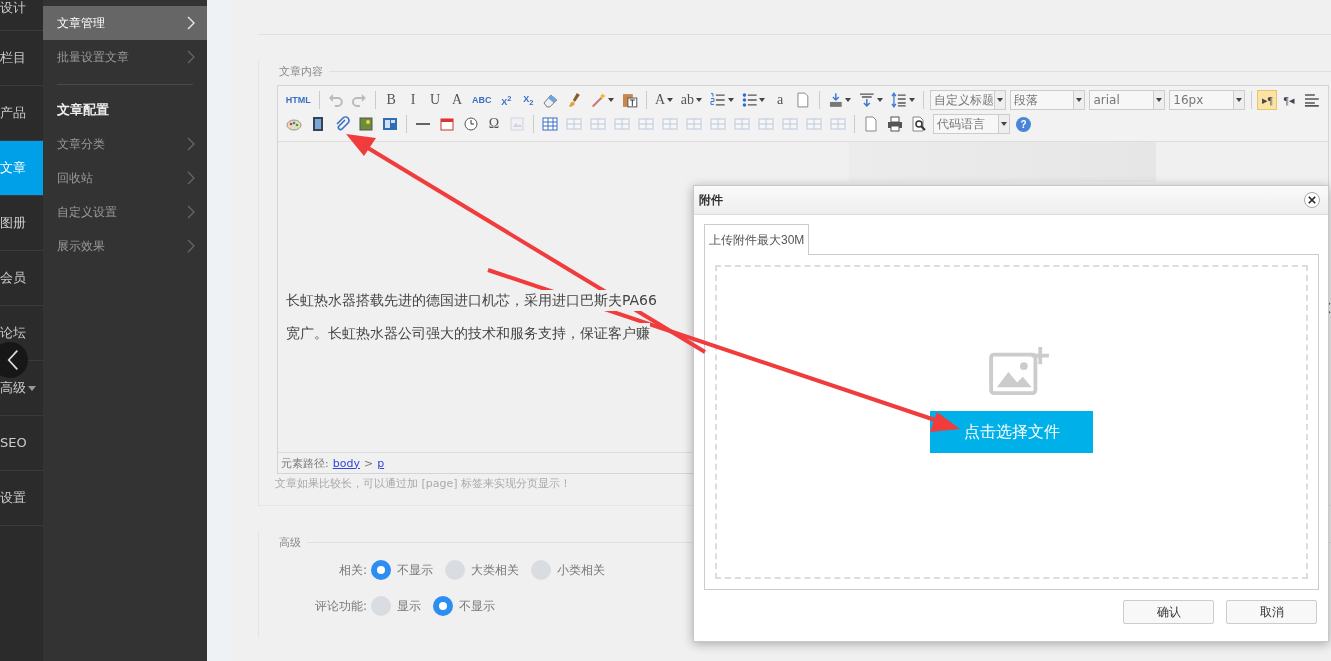  Describe the element at coordinates (468, 333) in the screenshot. I see `paragraph-text: 宽广。长虹热水器公司强大的技术和服务支持，保证客户赚` at that location.